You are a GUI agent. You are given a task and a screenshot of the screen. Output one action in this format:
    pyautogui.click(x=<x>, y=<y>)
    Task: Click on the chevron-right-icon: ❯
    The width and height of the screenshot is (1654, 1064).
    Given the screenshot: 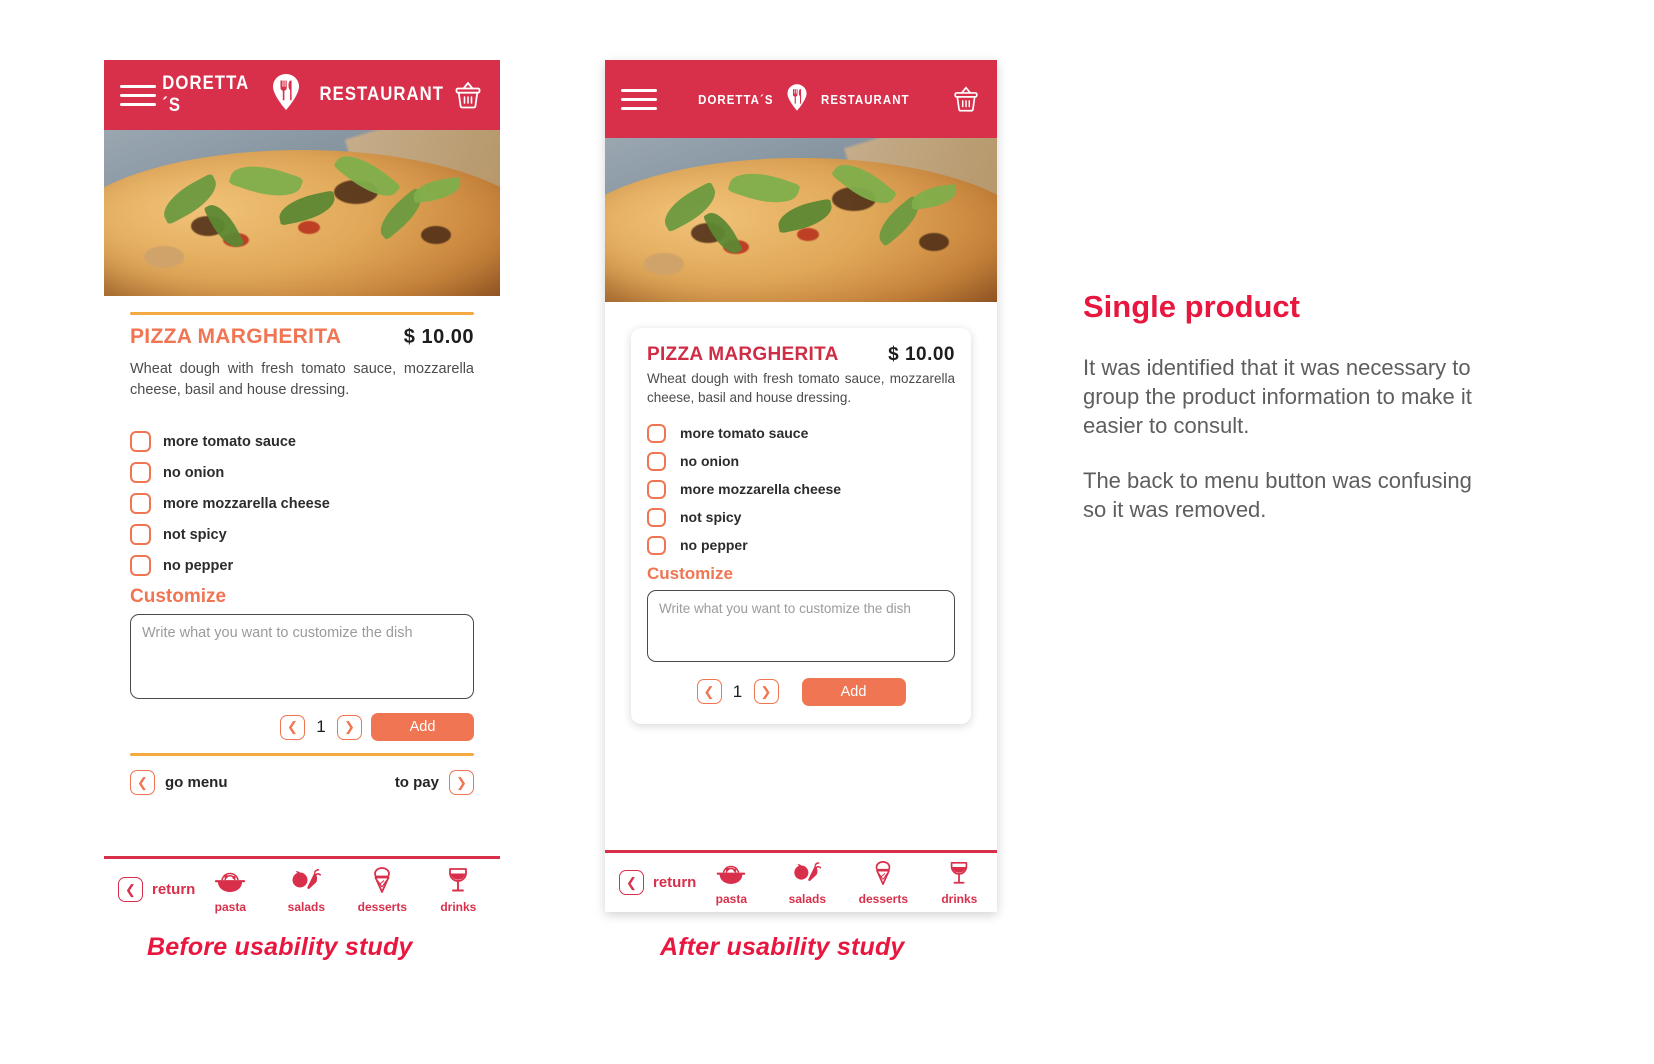 What is the action you would take?
    pyautogui.click(x=461, y=783)
    